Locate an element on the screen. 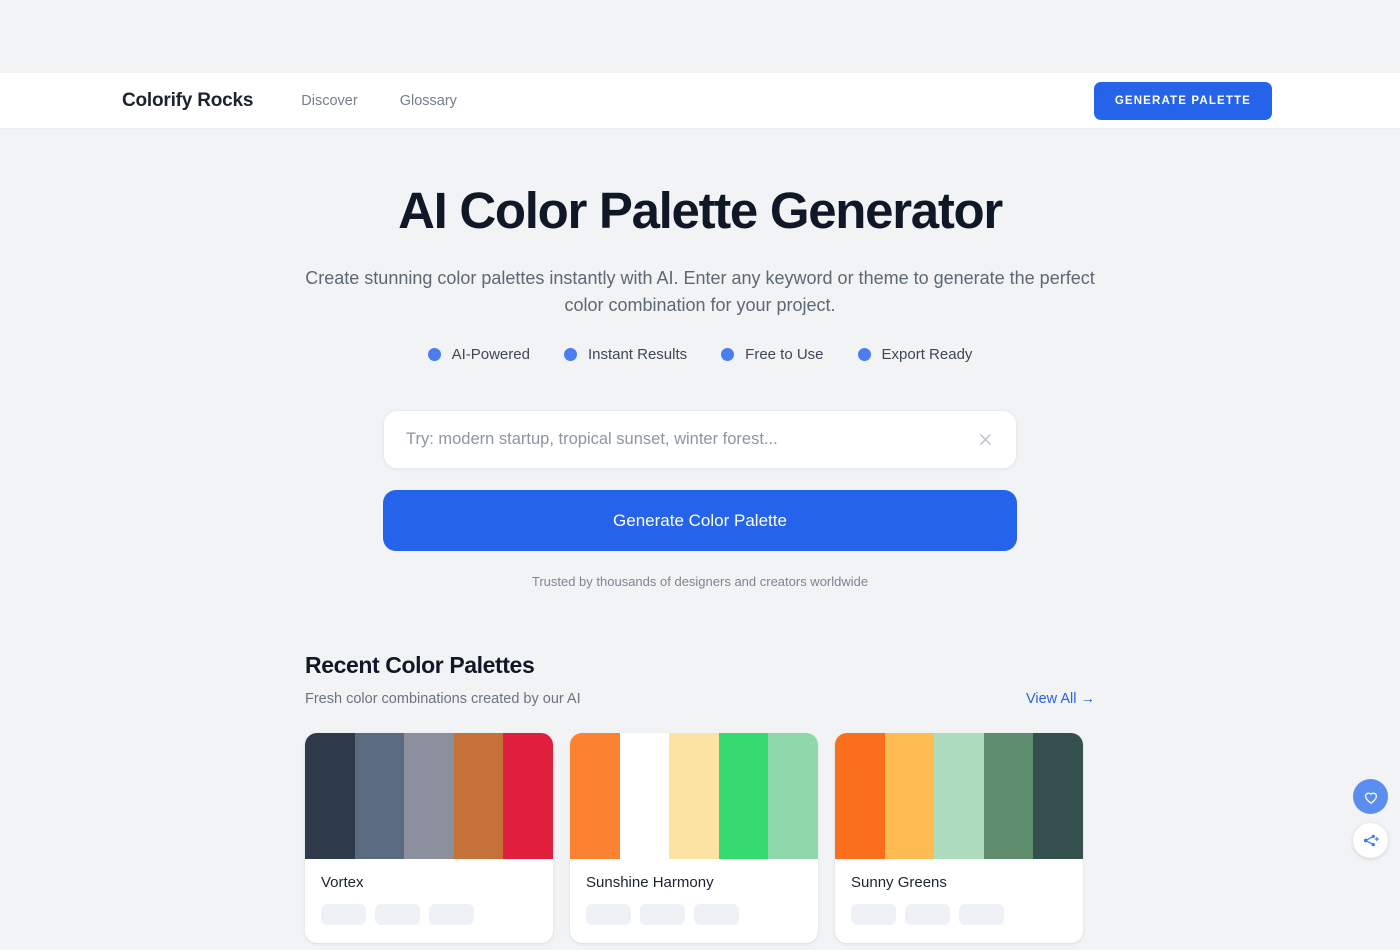  share-plus-icon is located at coordinates (1371, 840).